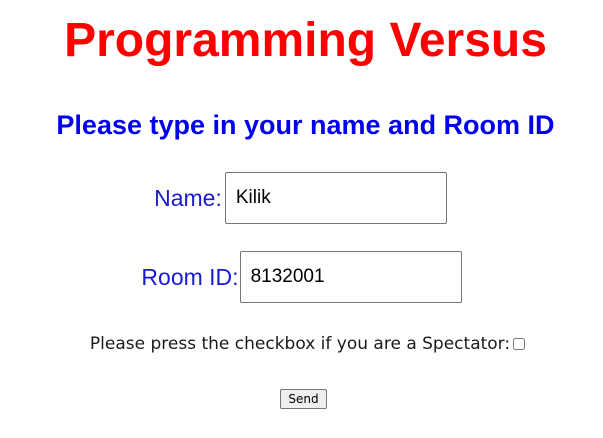  I want to click on name-input, so click(335, 198).